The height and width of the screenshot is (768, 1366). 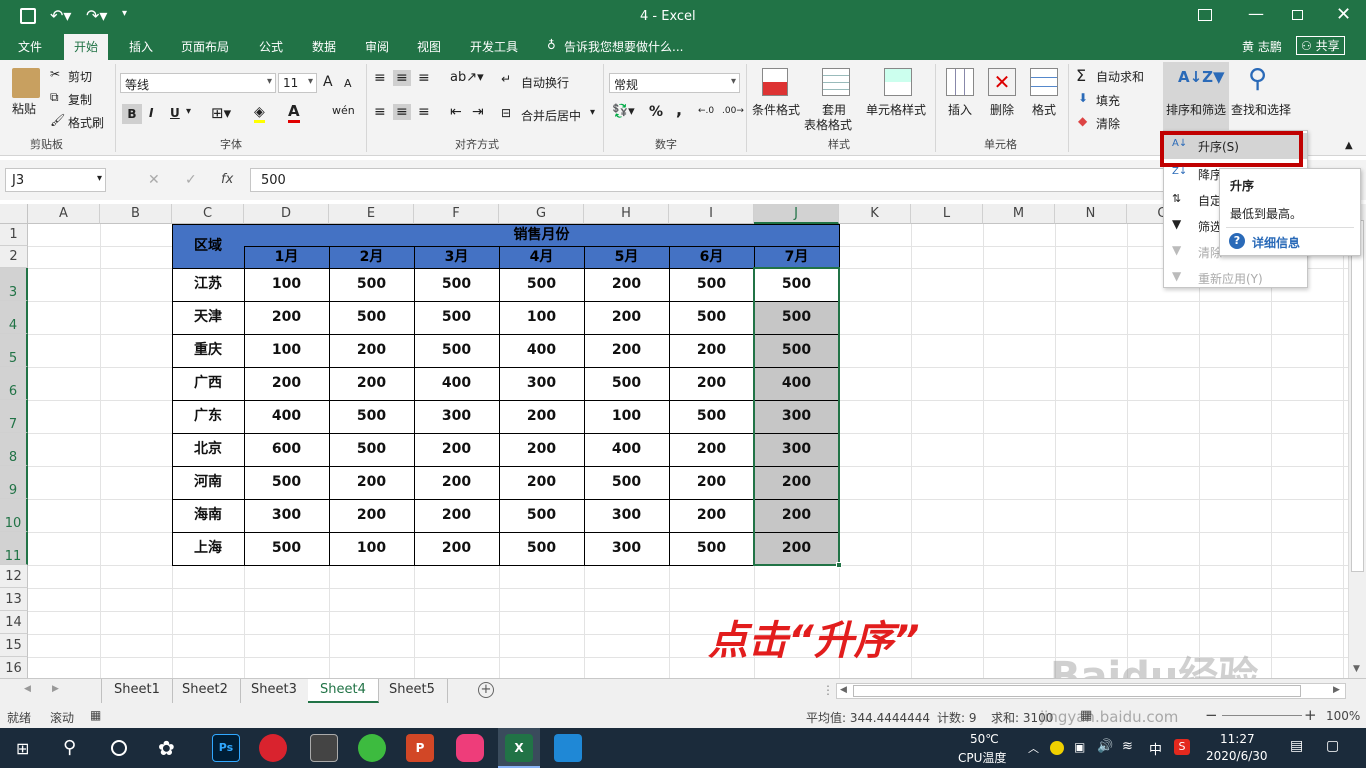 What do you see at coordinates (14, 645) in the screenshot?
I see `row-header-15: 15` at bounding box center [14, 645].